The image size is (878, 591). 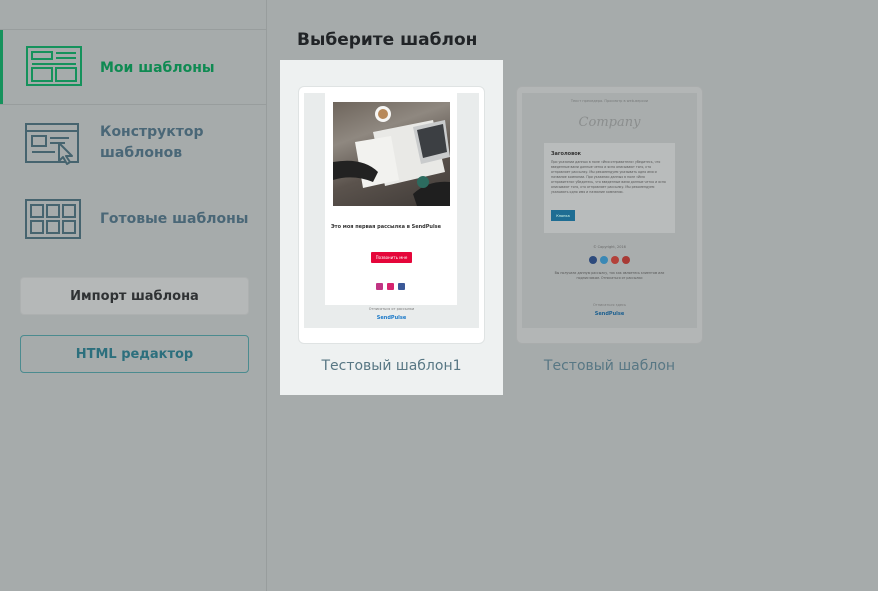 What do you see at coordinates (157, 68) in the screenshot?
I see `sidebar-item-label: Мои шаблоны` at bounding box center [157, 68].